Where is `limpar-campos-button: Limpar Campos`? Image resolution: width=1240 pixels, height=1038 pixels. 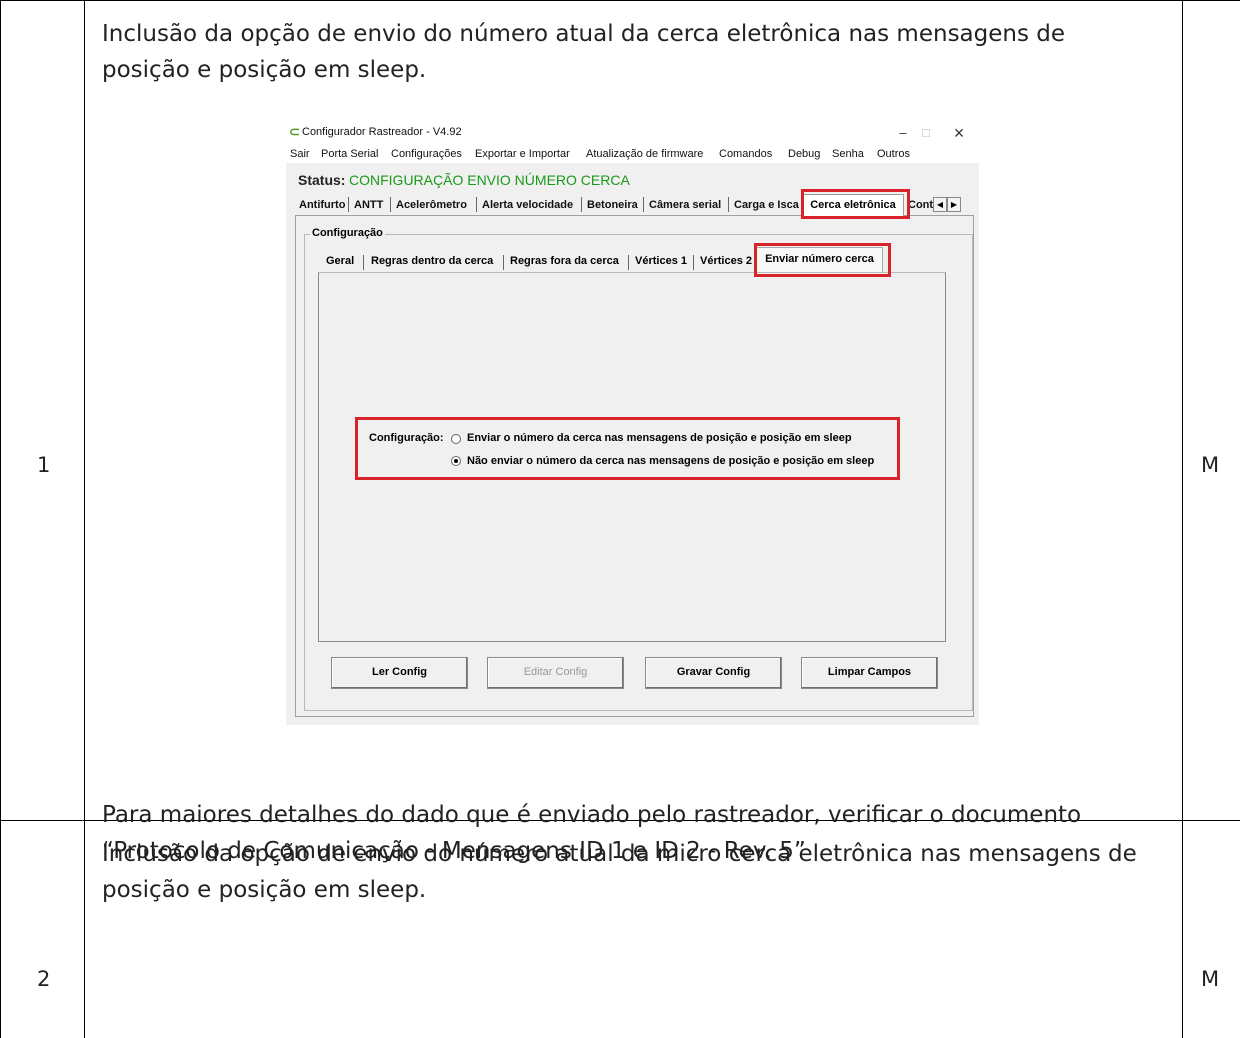
limpar-campos-button: Limpar Campos is located at coordinates (869, 673).